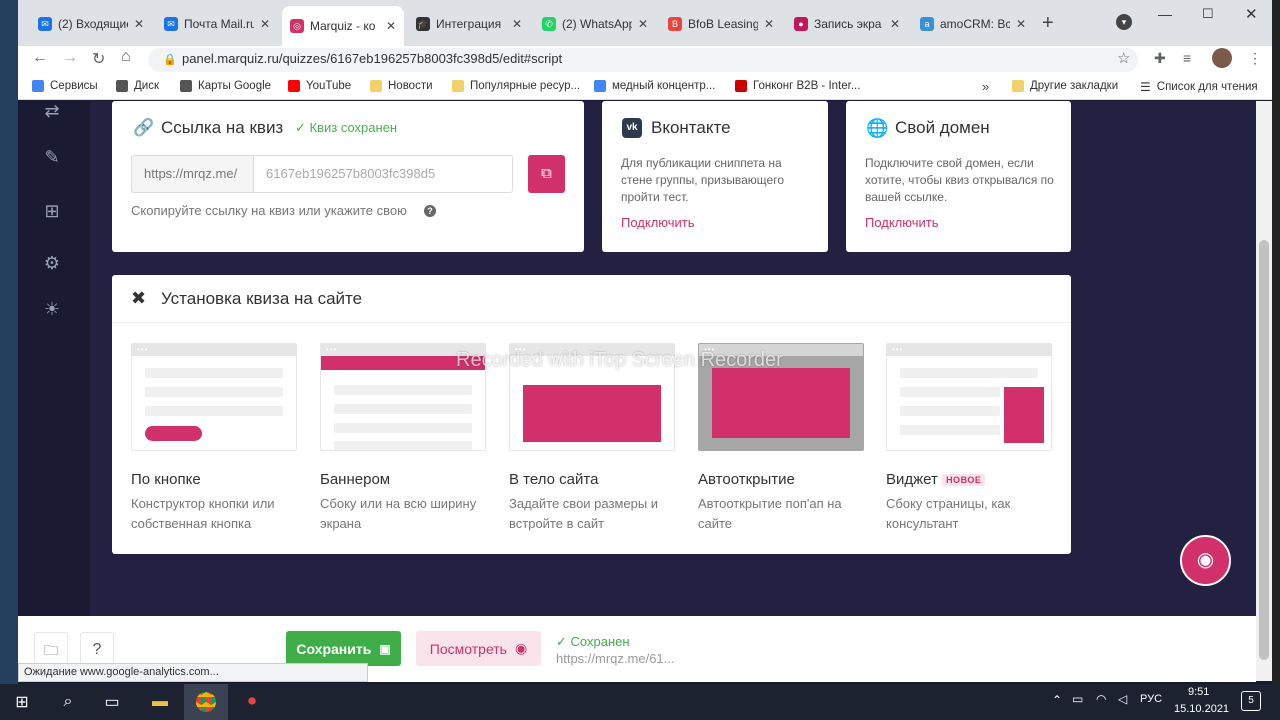  What do you see at coordinates (52, 111) in the screenshot?
I see `logic-icon: ⇄` at bounding box center [52, 111].